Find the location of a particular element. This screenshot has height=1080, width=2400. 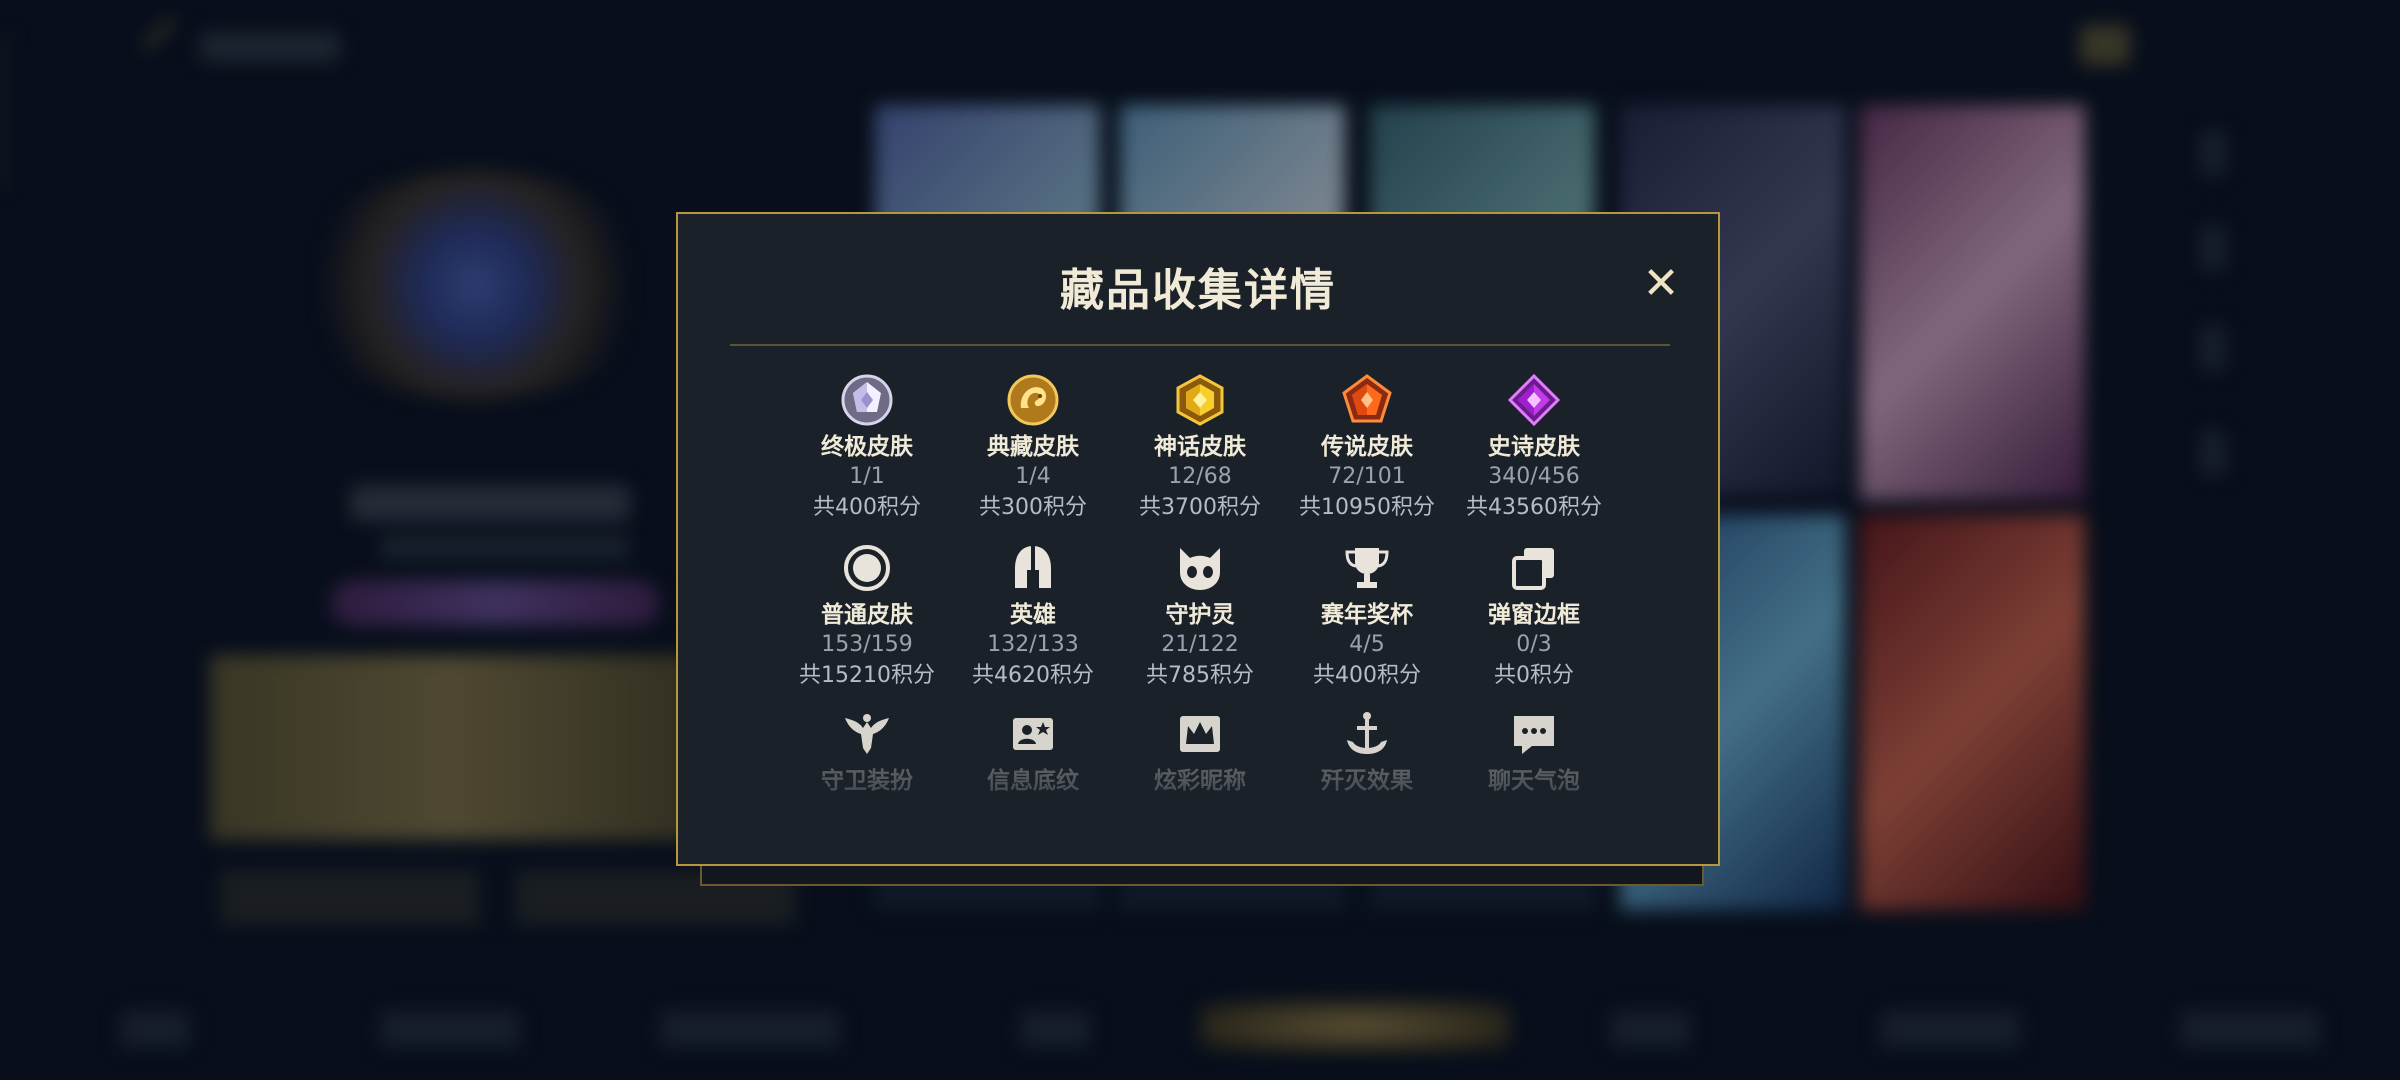

legendary-skin-gem-icon is located at coordinates (1367, 398).